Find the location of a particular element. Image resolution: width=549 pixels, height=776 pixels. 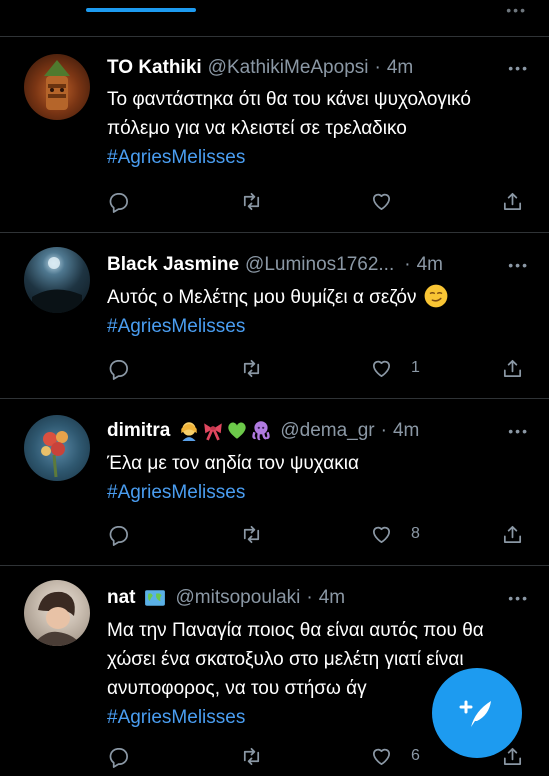

like-count: 6 is located at coordinates (415, 755).